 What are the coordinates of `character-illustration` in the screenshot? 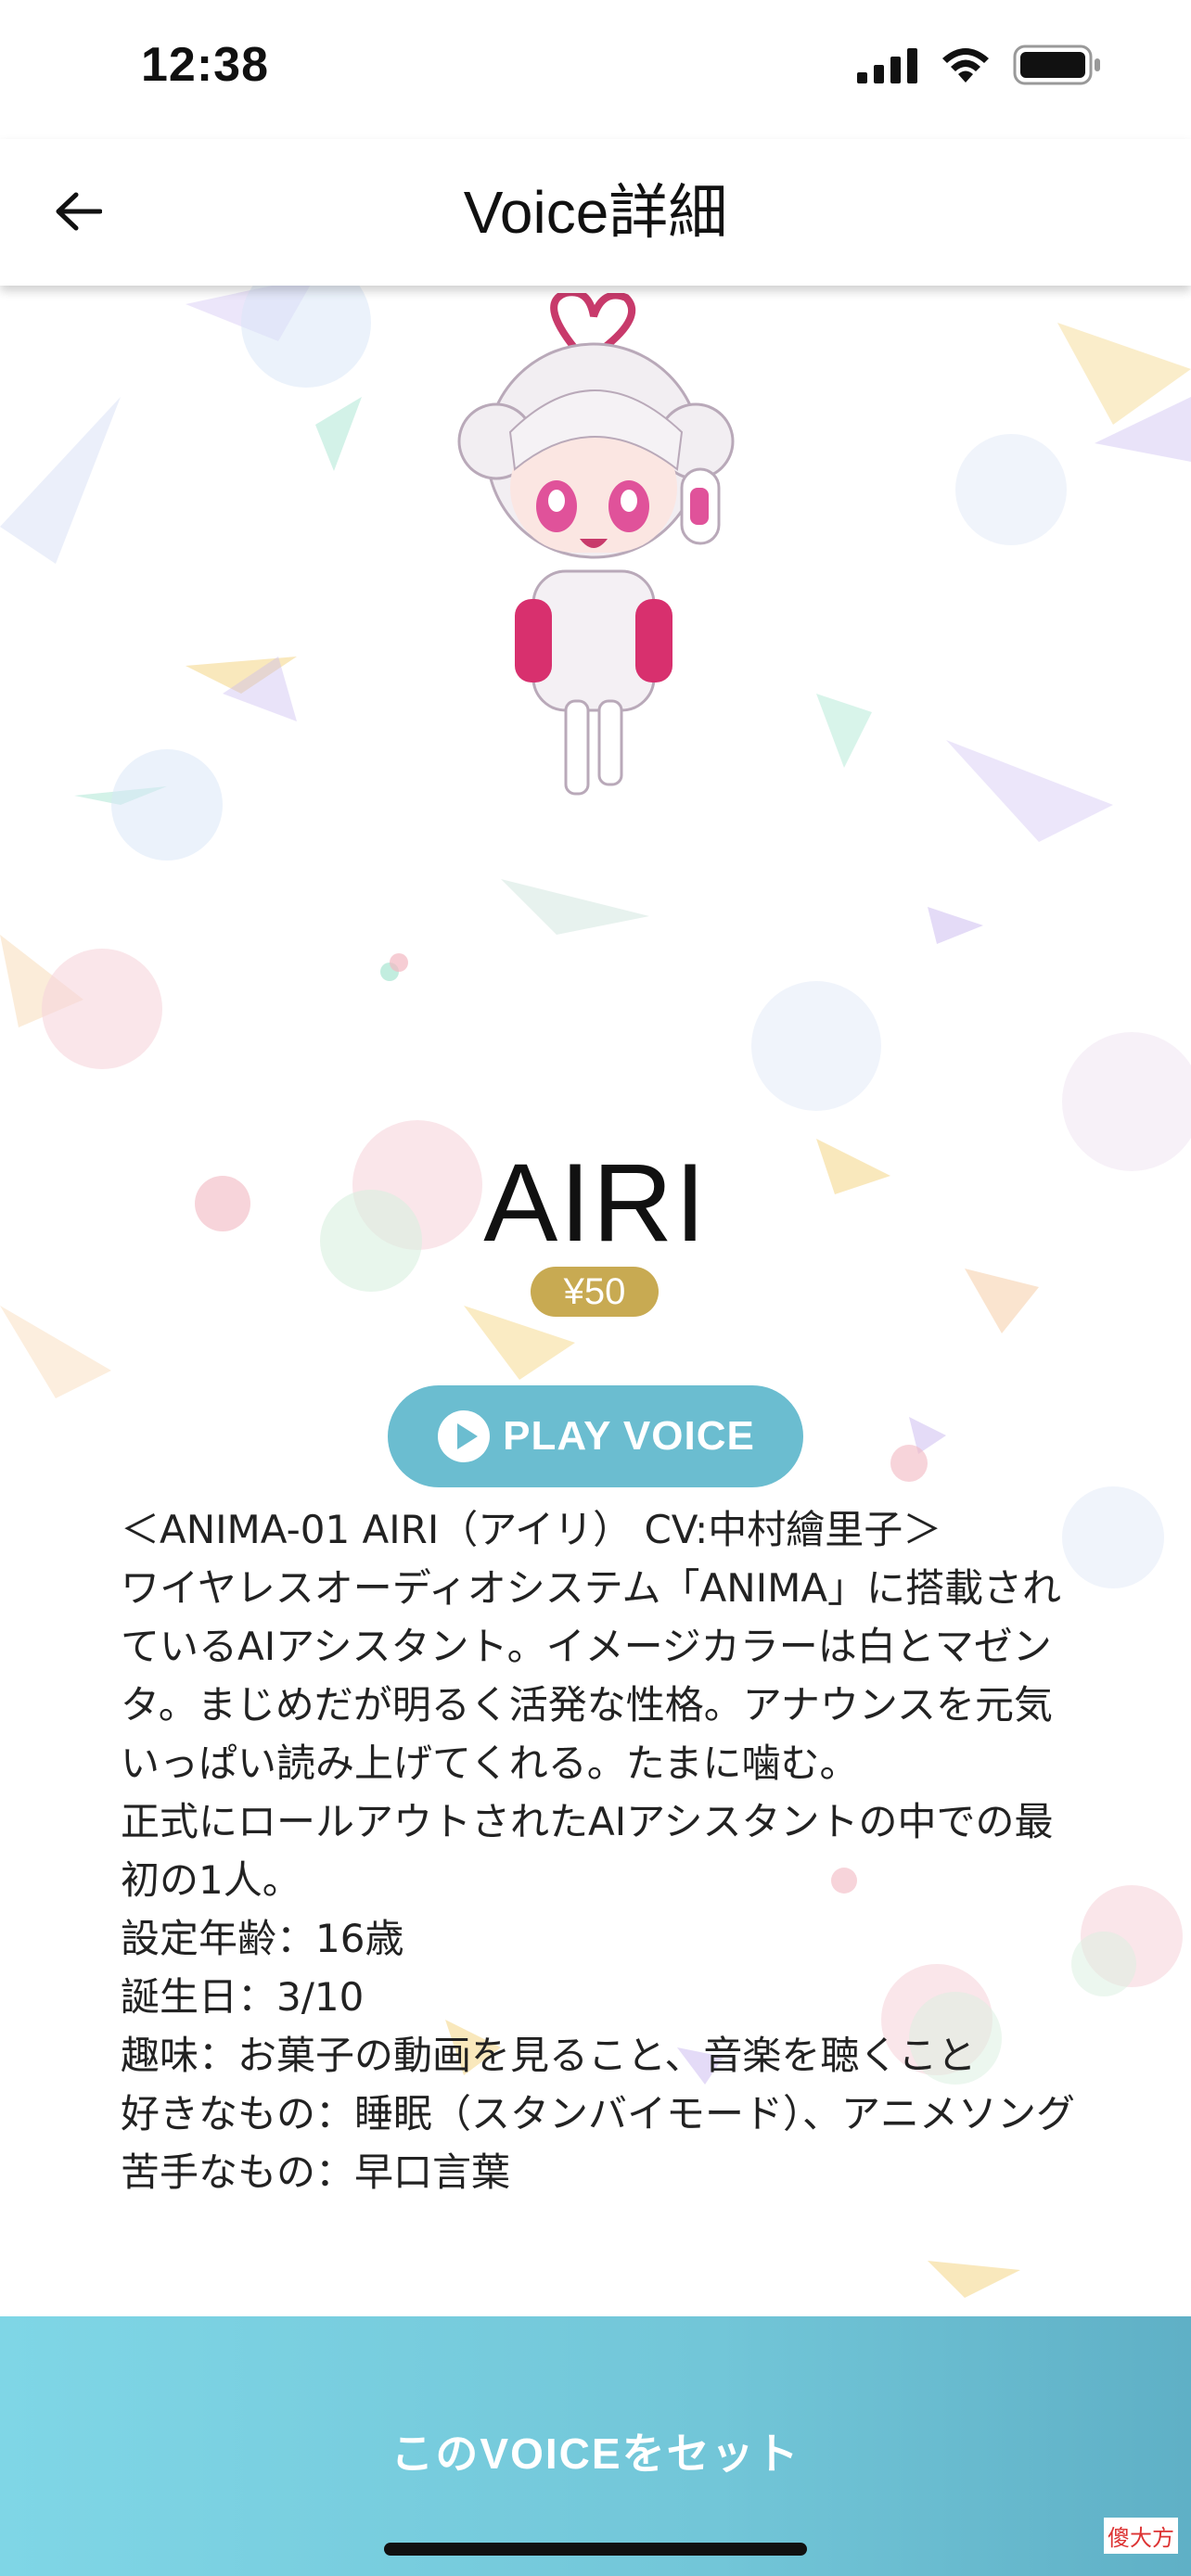 It's located at (596, 545).